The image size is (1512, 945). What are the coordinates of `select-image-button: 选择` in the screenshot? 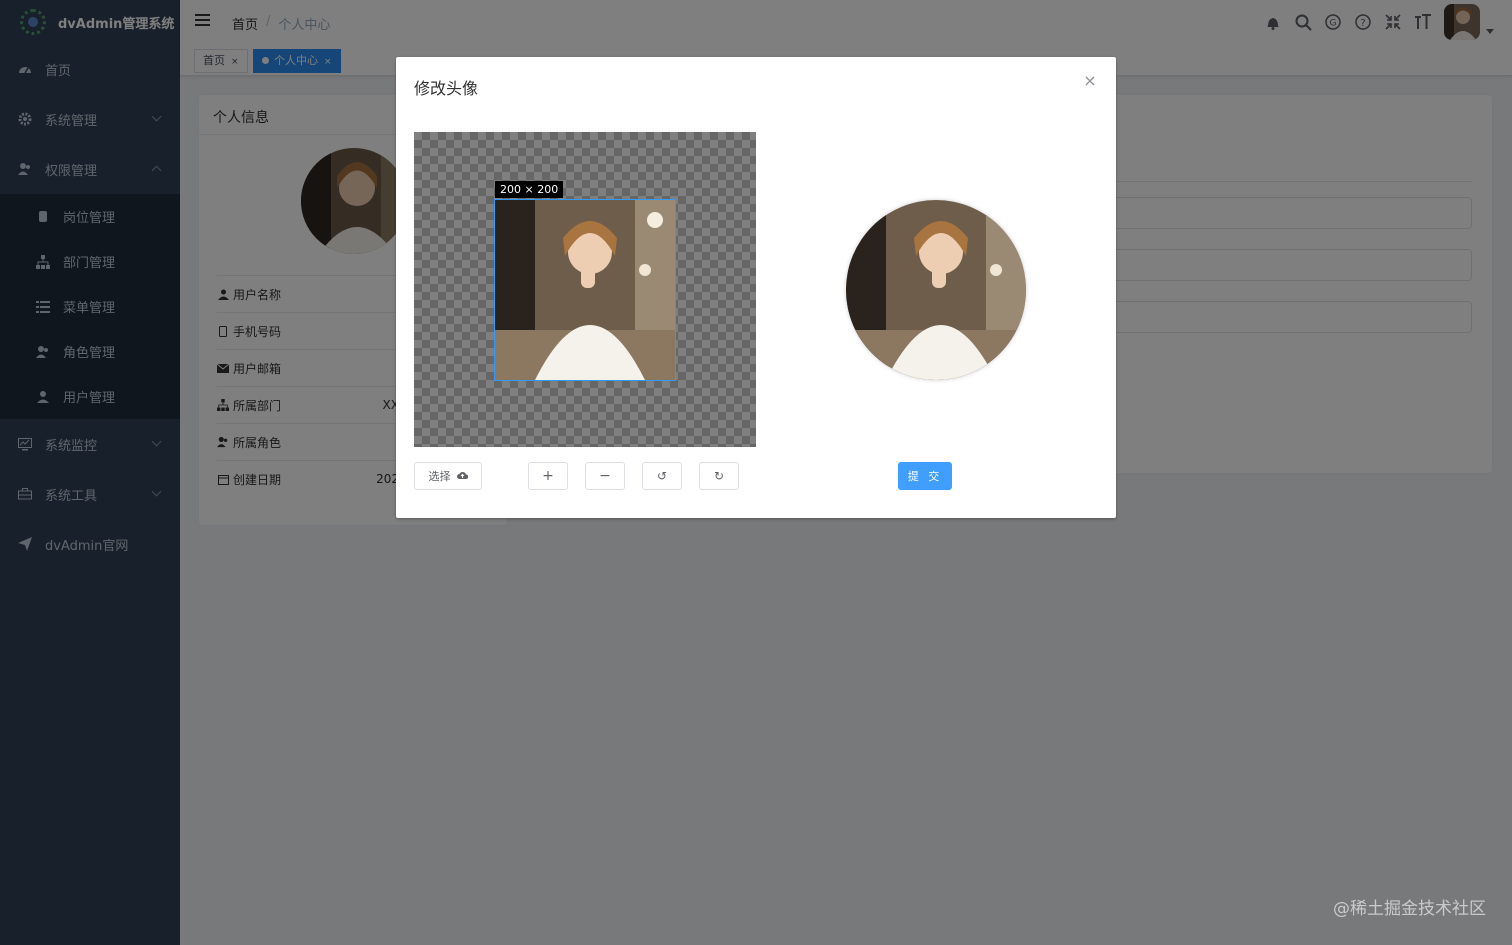 It's located at (448, 476).